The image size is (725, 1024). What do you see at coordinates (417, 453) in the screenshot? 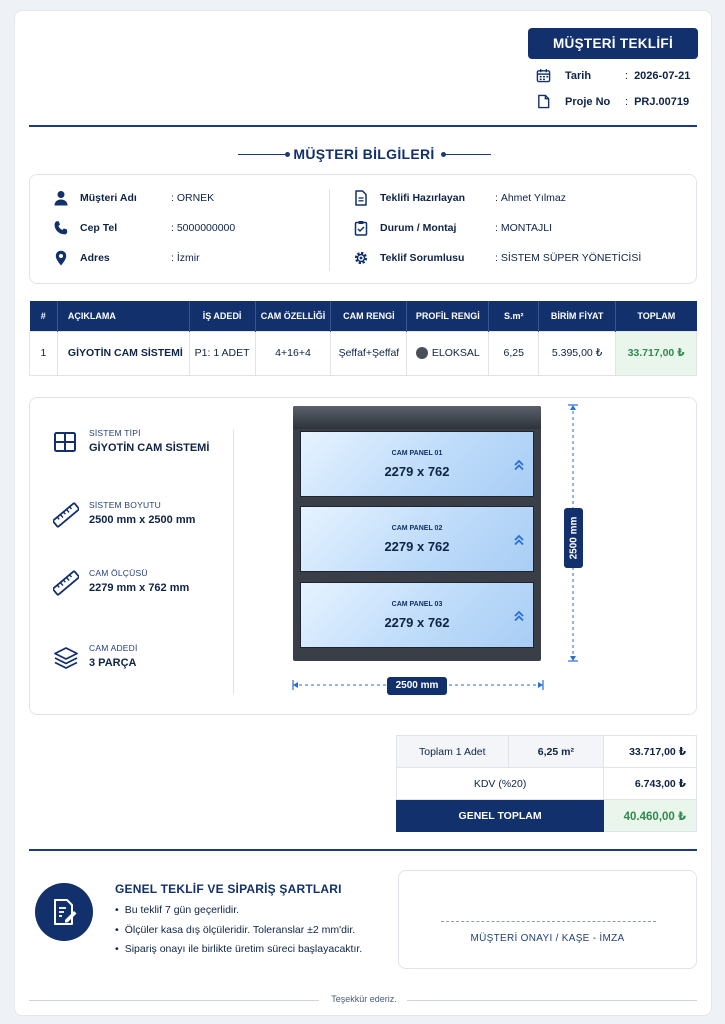
I see `panel-label: CAM PANEL 01` at bounding box center [417, 453].